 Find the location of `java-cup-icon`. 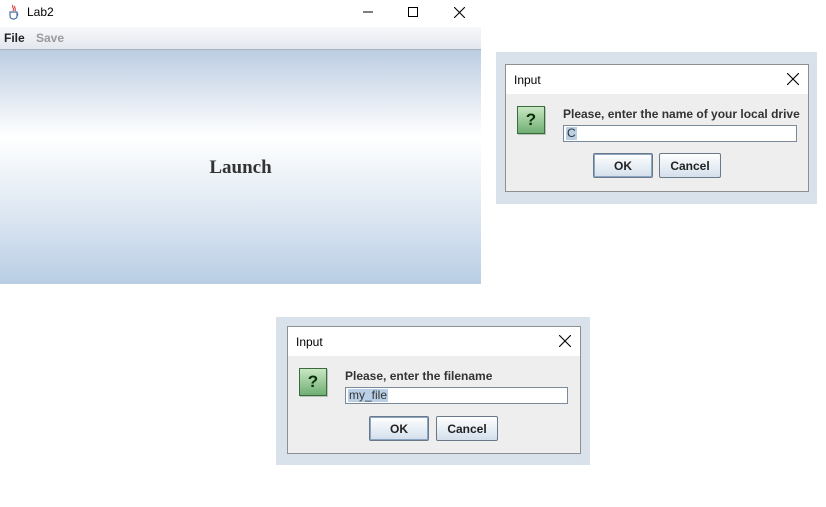

java-cup-icon is located at coordinates (14, 12).